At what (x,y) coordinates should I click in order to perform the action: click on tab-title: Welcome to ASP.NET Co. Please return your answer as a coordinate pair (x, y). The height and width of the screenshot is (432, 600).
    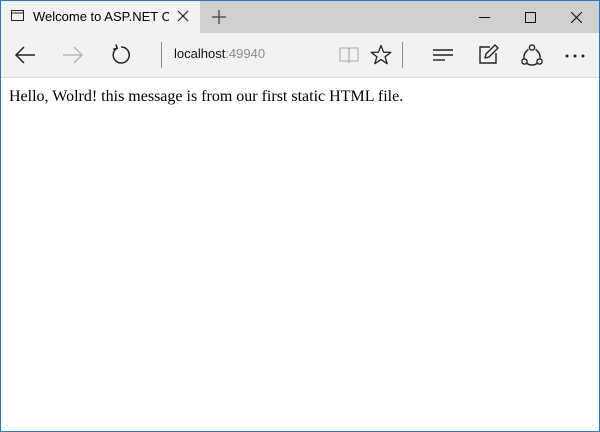
    Looking at the image, I should click on (101, 16).